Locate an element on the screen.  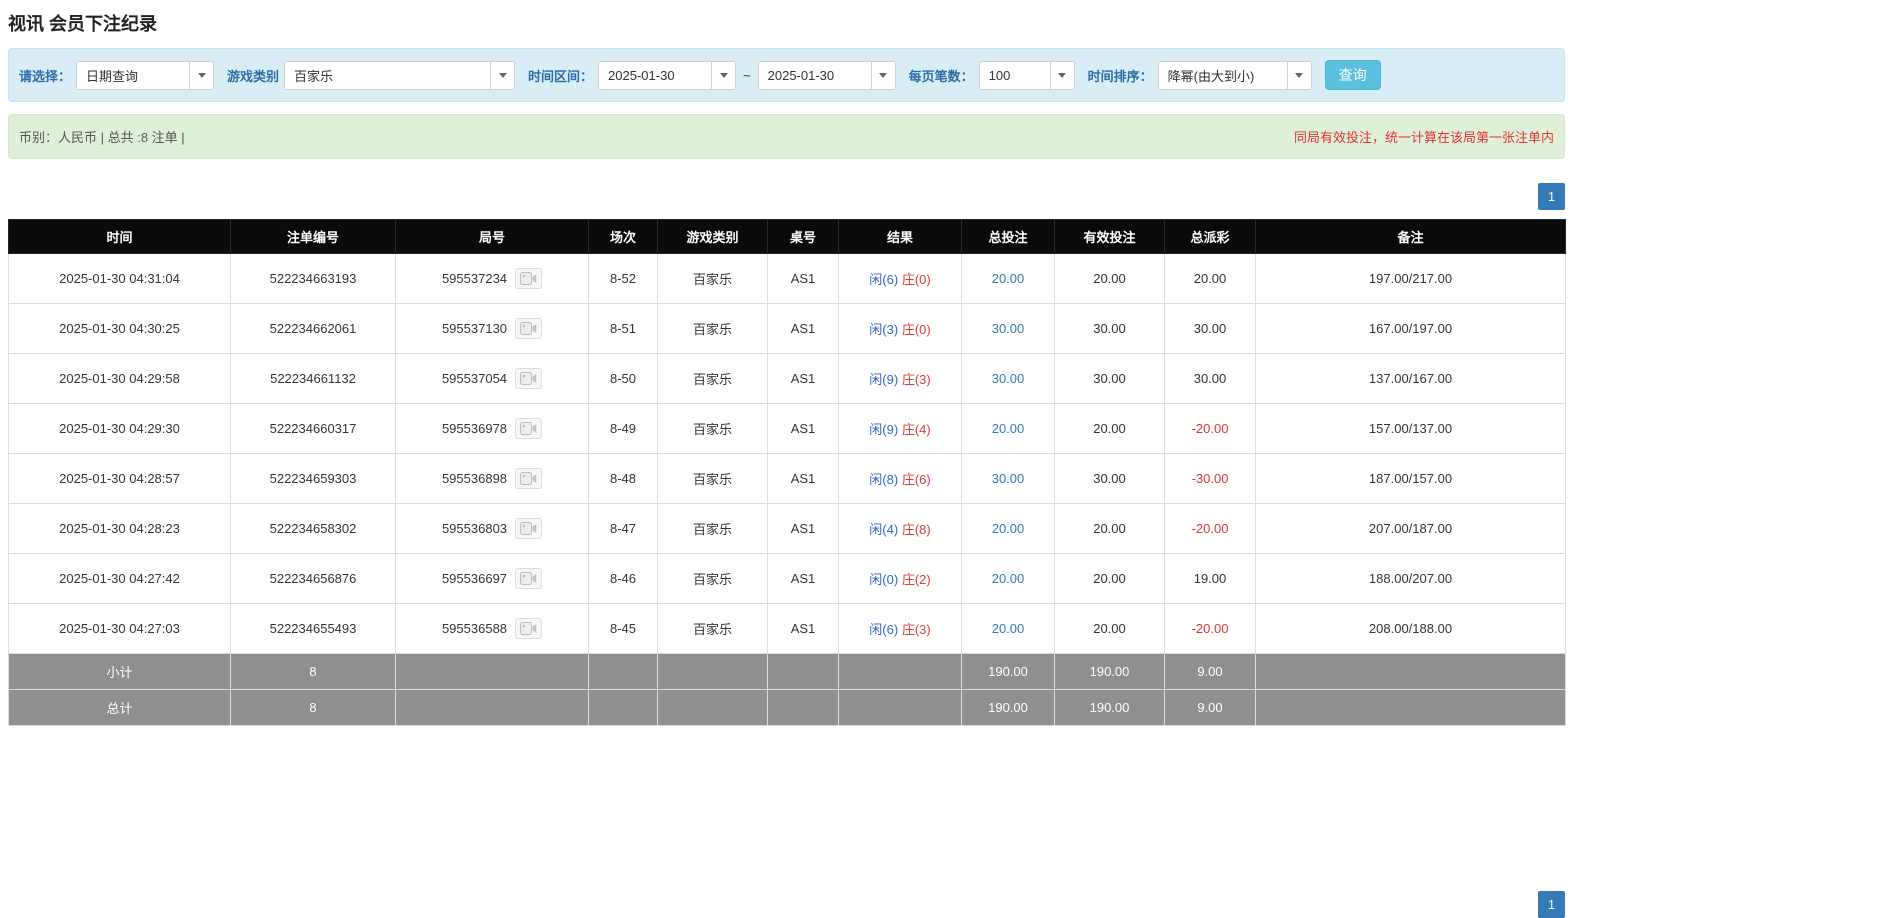
time-sort-dropdown-button is located at coordinates (1298, 75).